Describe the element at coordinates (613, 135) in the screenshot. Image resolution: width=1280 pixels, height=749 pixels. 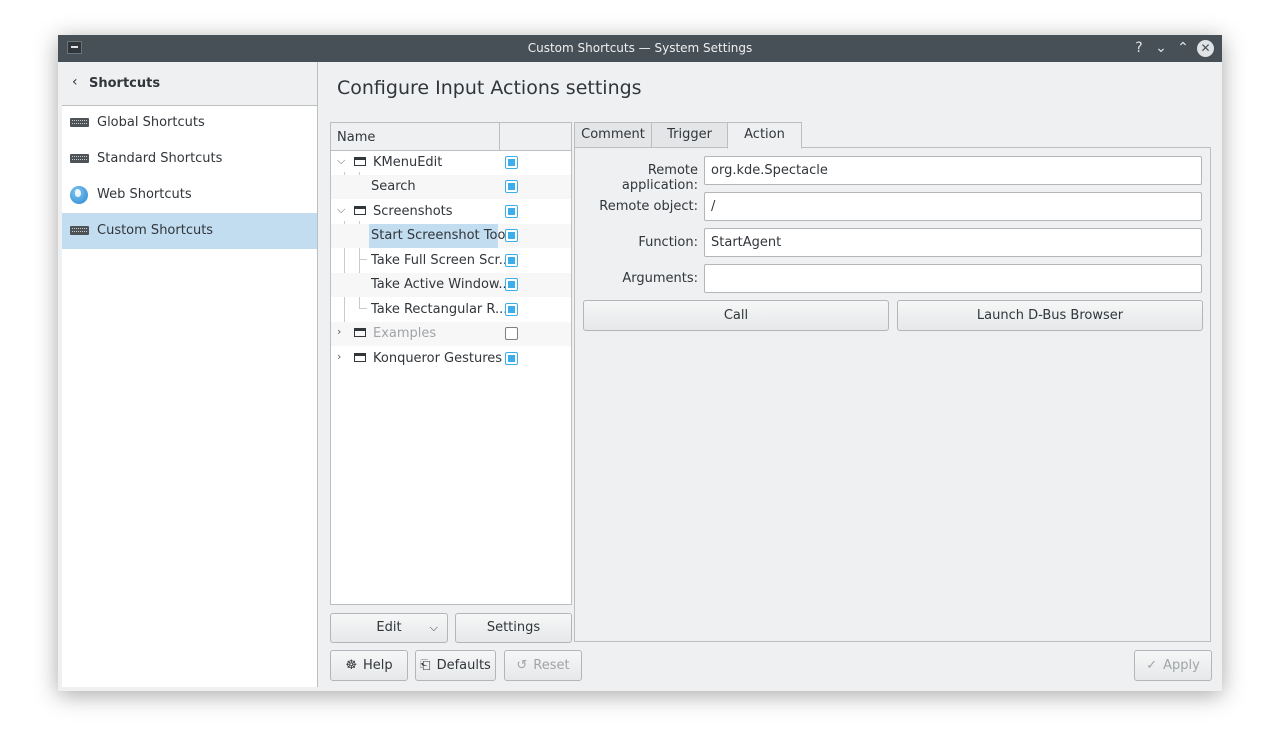
I see `tab-comment: Comment` at that location.